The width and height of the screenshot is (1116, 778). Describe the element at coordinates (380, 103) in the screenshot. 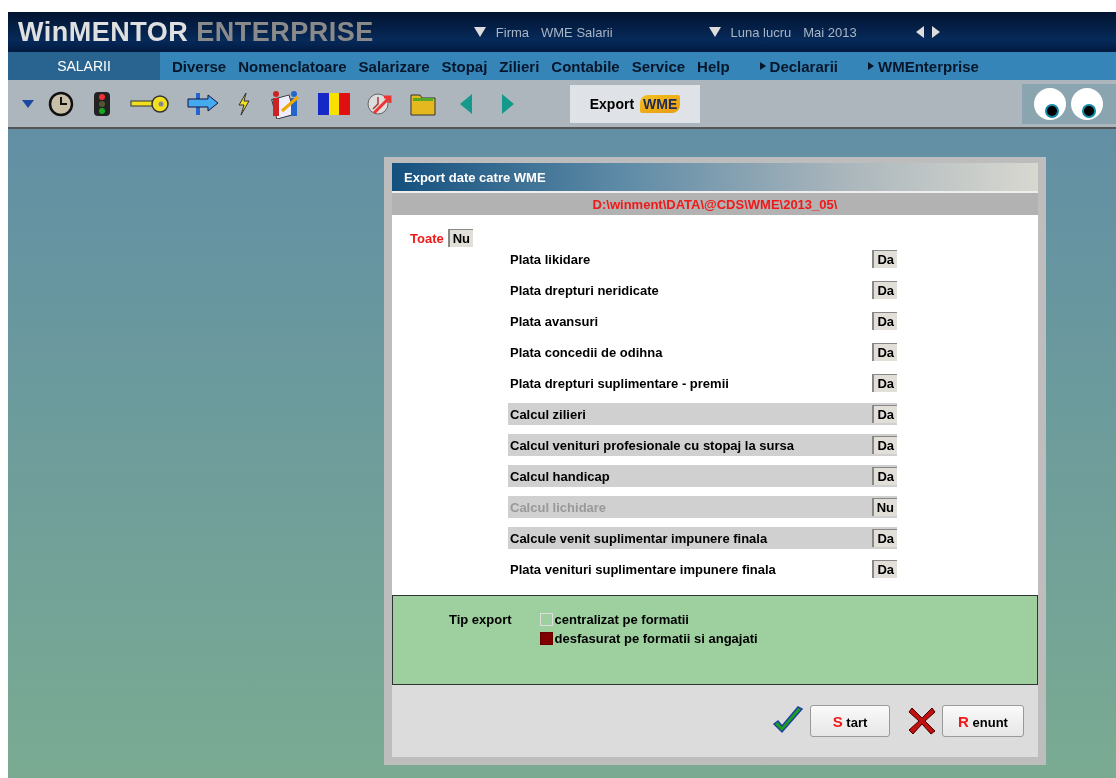

I see `clock-arrow-icon` at that location.